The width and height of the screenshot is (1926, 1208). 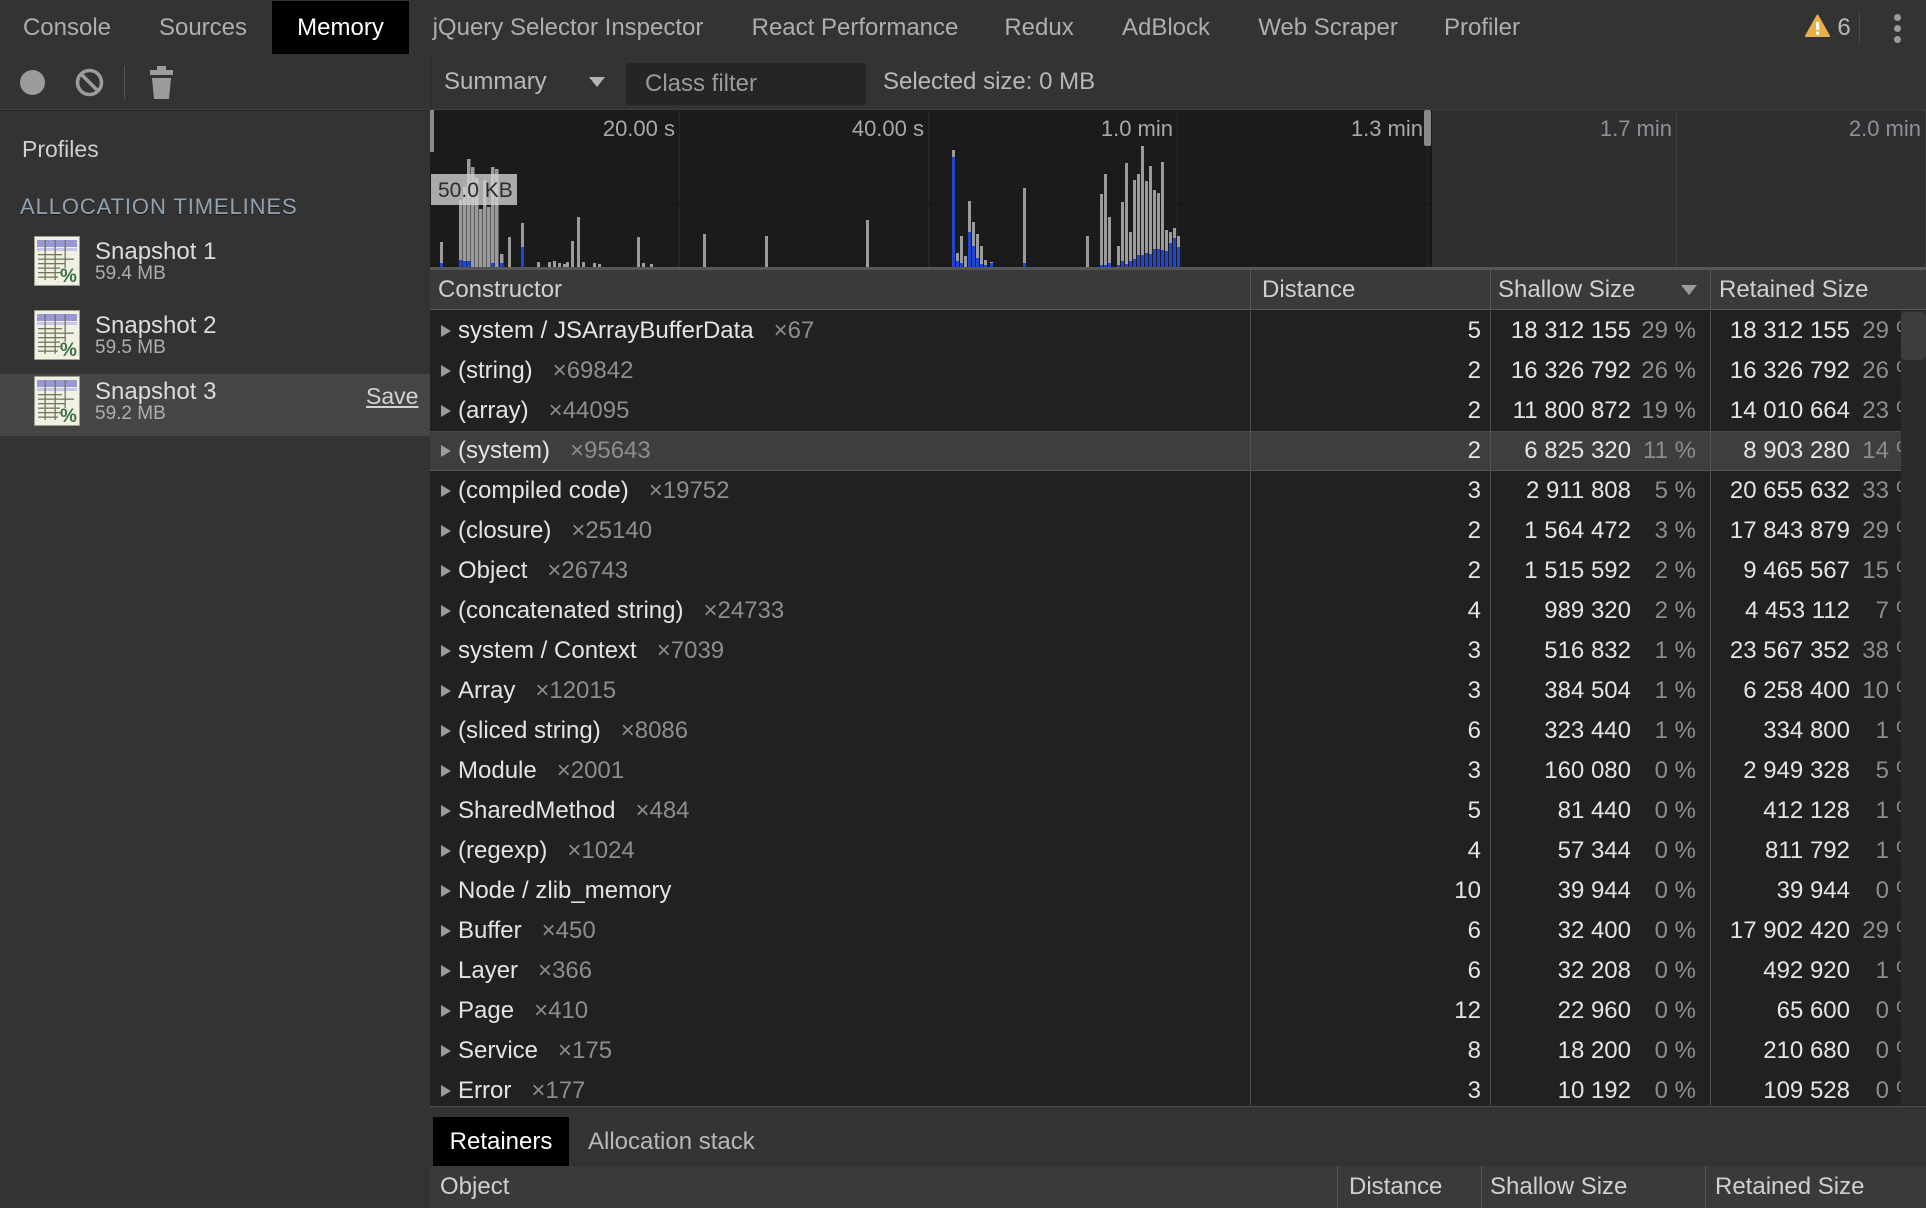 I want to click on svg-text: 1.3 min, so click(x=1387, y=128).